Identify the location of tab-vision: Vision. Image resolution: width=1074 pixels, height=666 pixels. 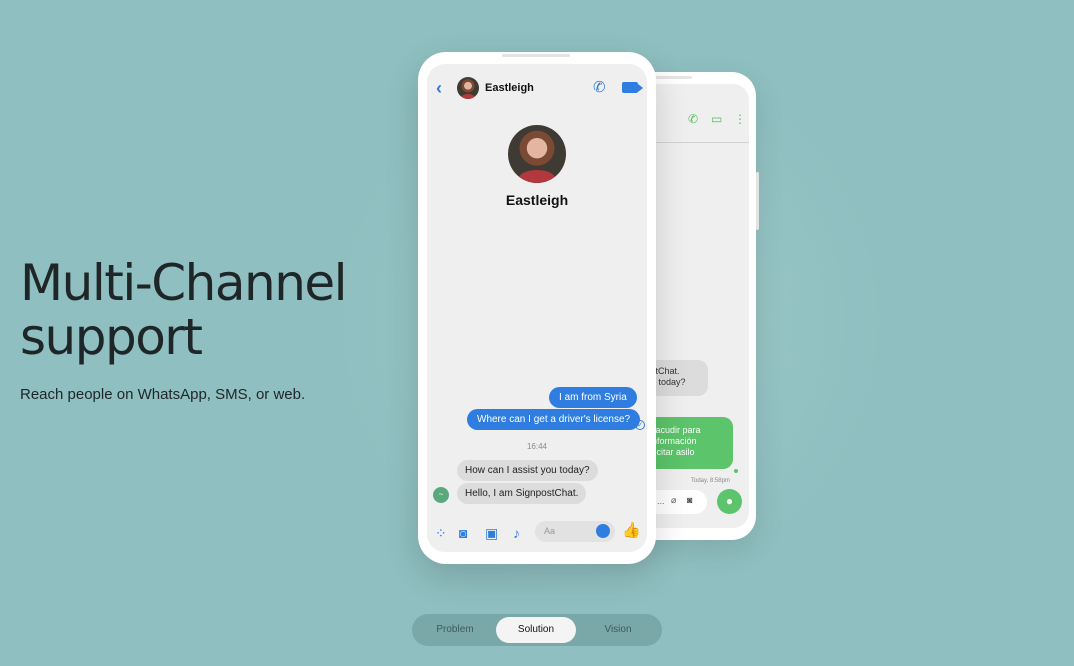
(618, 630).